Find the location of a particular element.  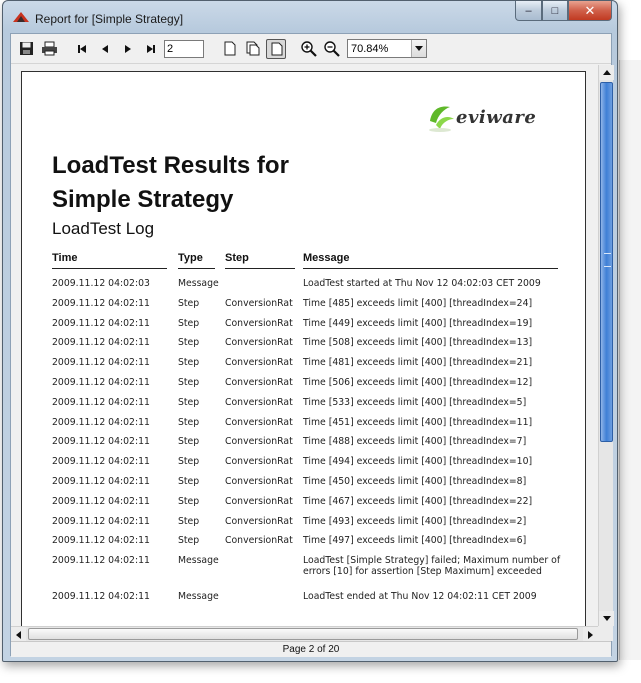

prev-page-button is located at coordinates (105, 49).